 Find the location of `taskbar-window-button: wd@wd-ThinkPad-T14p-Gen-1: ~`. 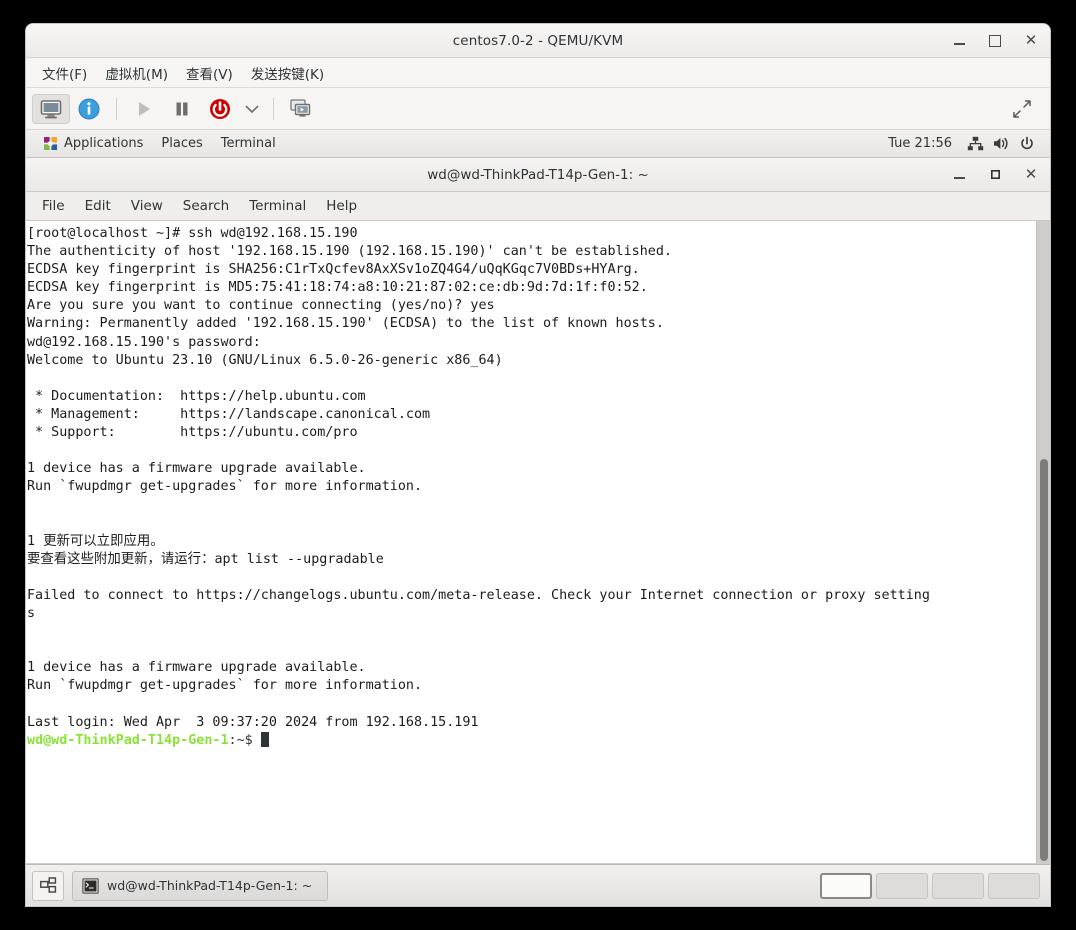

taskbar-window-button: wd@wd-ThinkPad-T14p-Gen-1: ~ is located at coordinates (200, 885).